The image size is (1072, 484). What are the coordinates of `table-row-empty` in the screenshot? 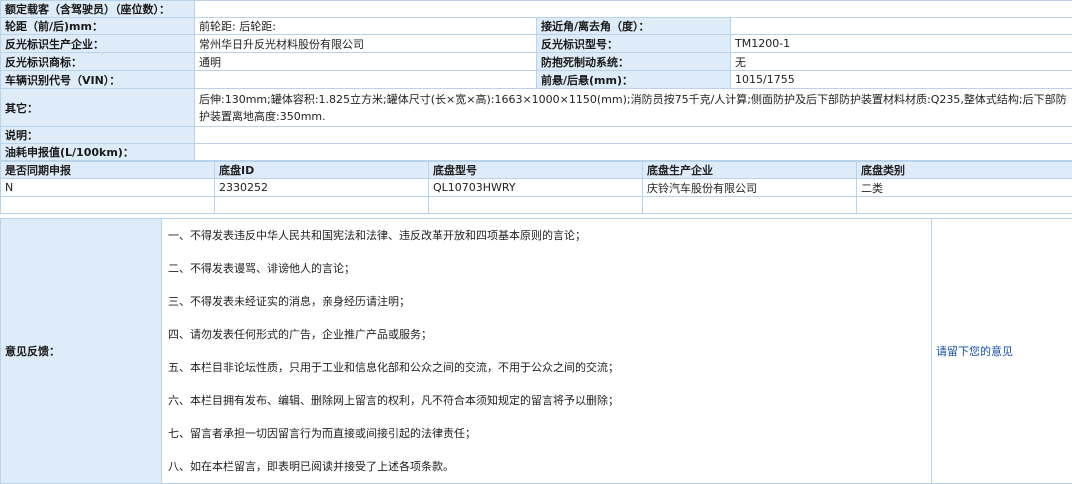 It's located at (536, 205).